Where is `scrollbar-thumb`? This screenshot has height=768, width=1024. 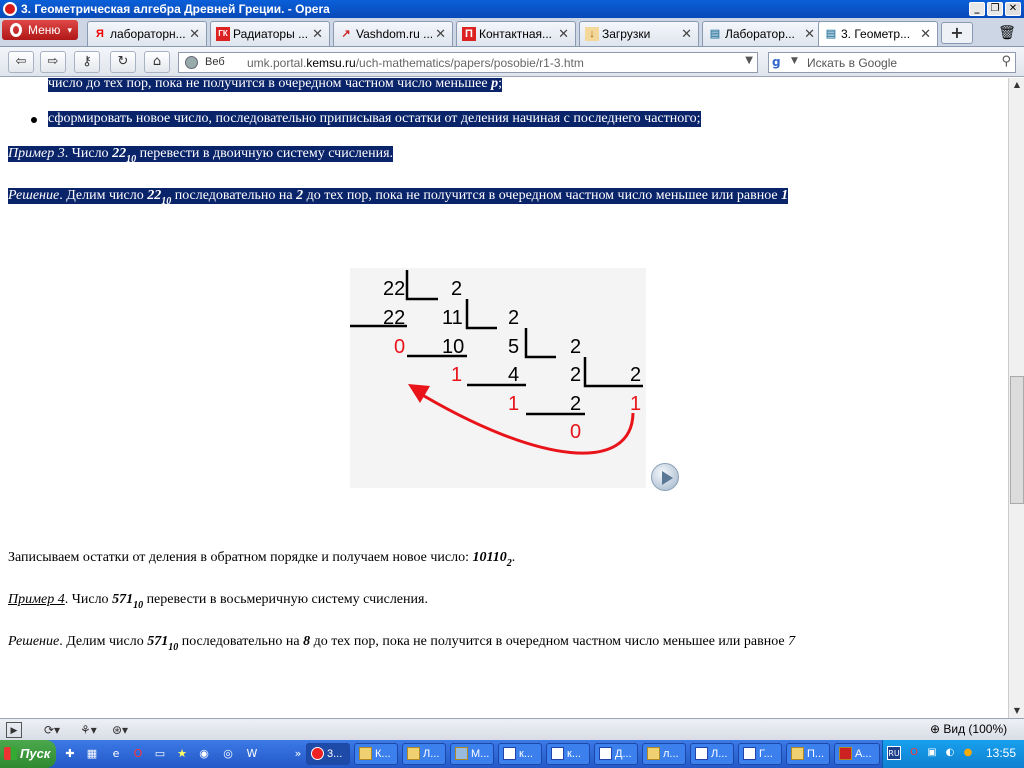
scrollbar-thumb is located at coordinates (1017, 440).